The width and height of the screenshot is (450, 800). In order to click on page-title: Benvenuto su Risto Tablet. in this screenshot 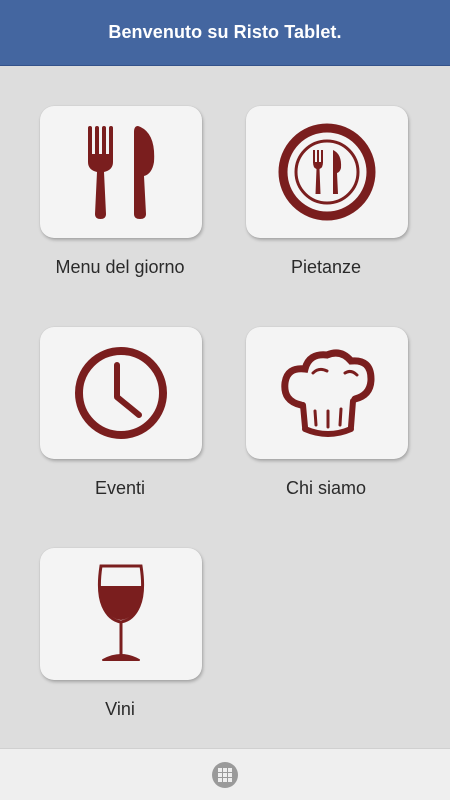, I will do `click(225, 32)`.